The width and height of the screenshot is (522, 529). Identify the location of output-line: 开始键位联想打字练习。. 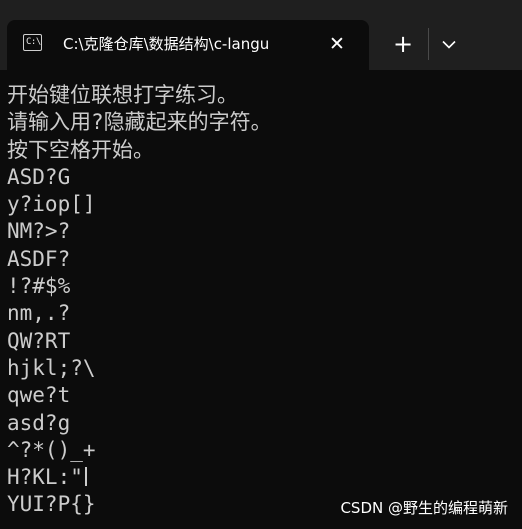
(122, 95).